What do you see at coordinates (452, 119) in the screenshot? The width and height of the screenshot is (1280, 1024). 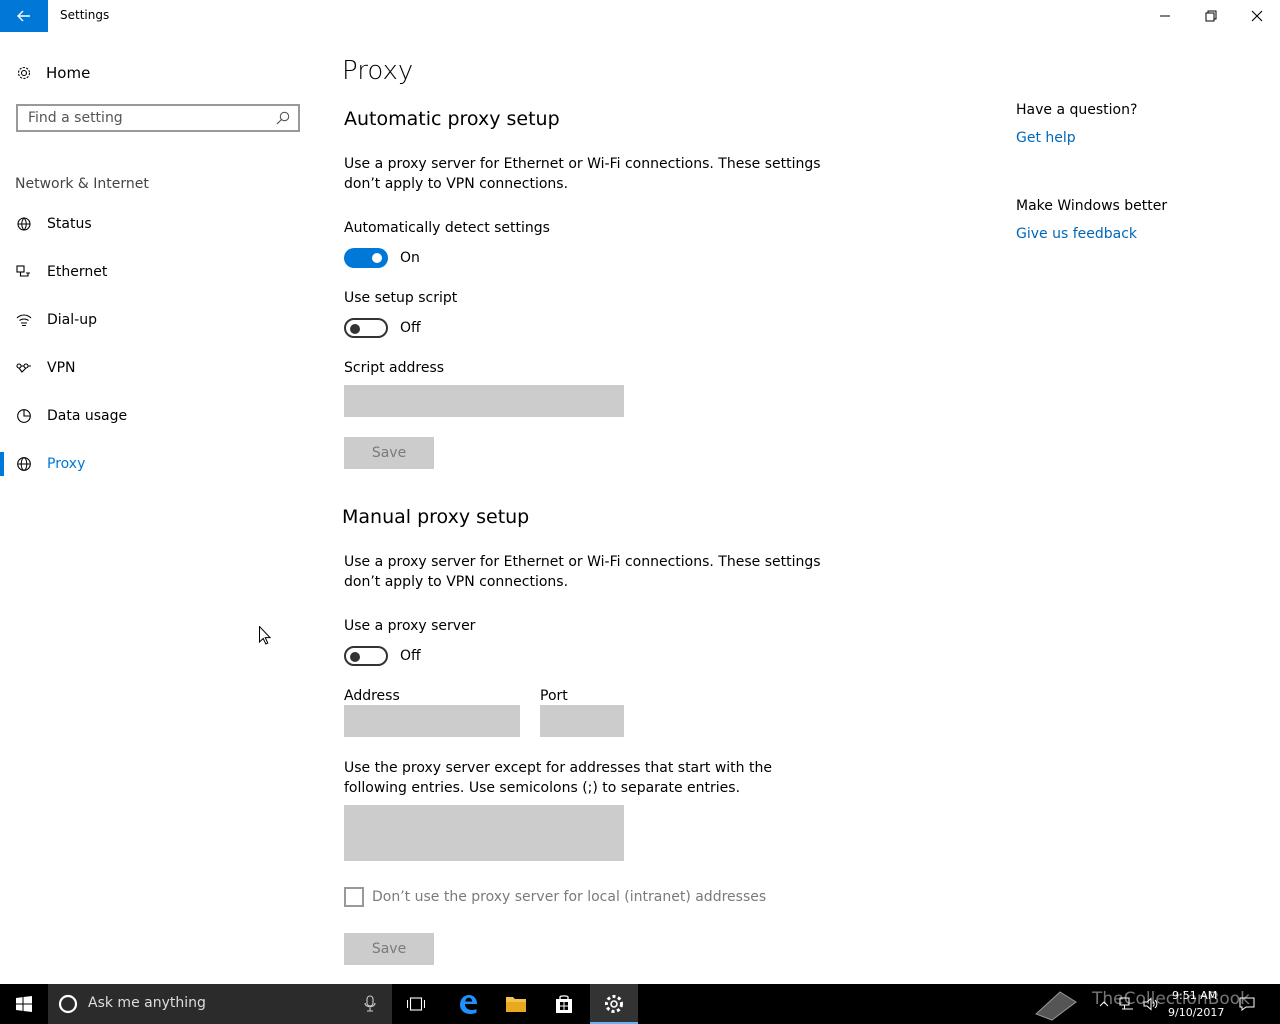 I see `automatic-heading: Automatic proxy setup` at bounding box center [452, 119].